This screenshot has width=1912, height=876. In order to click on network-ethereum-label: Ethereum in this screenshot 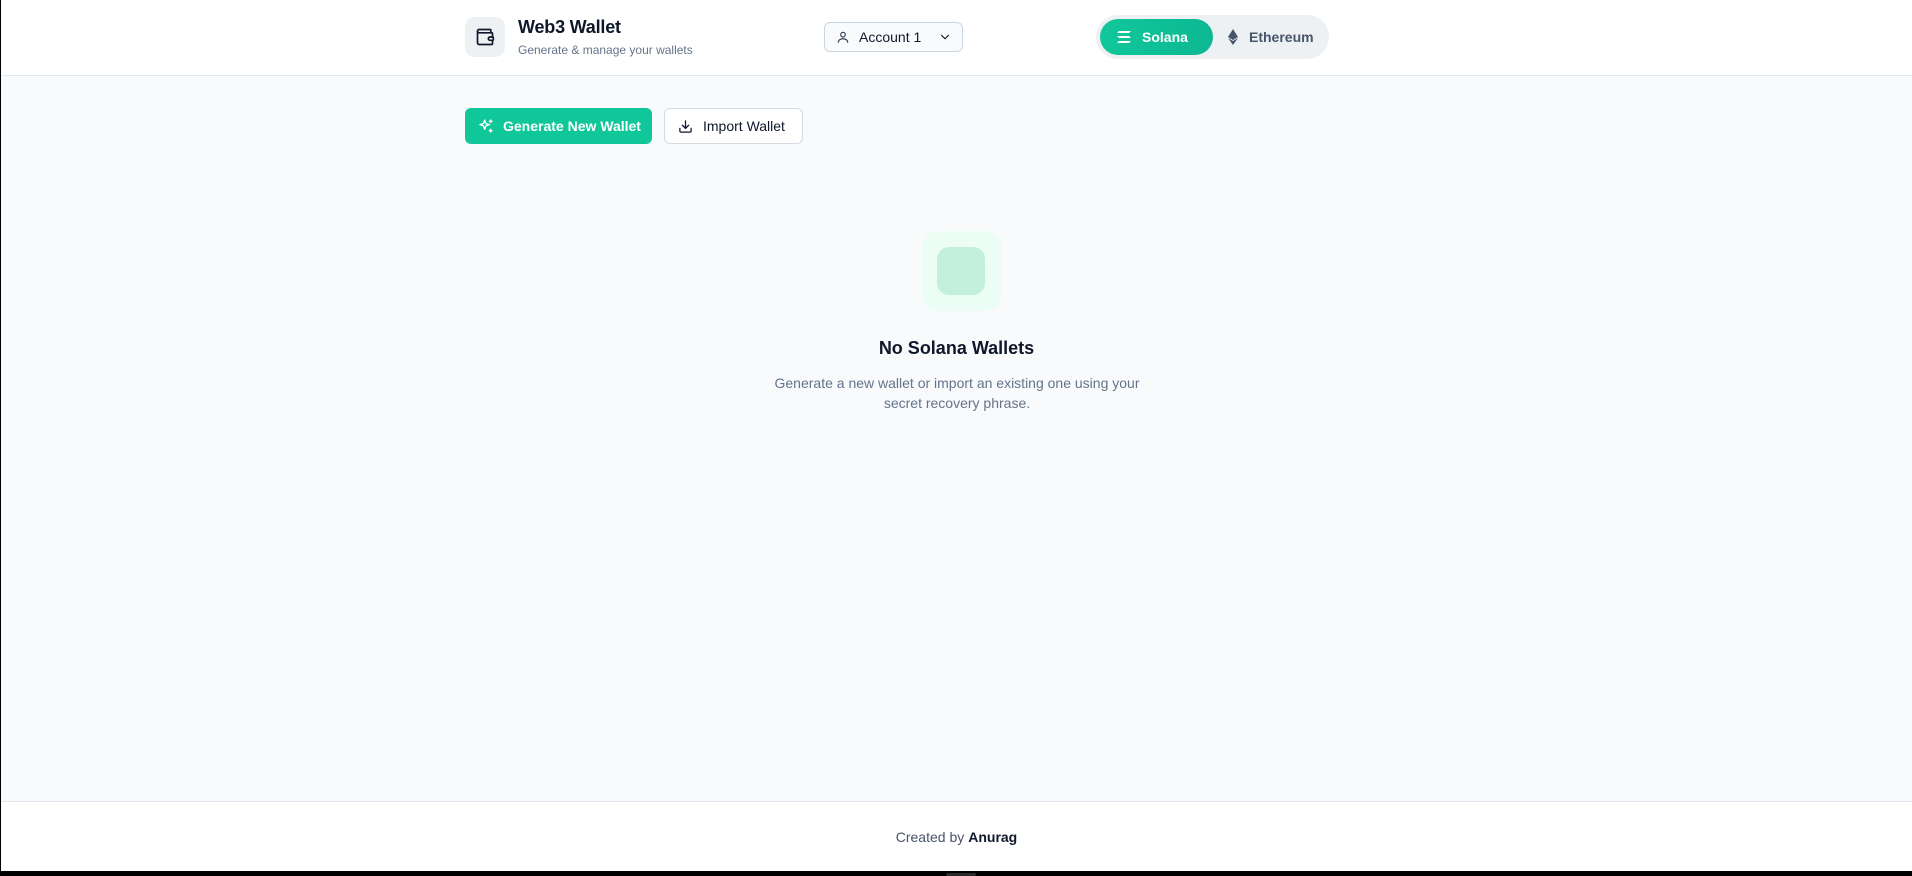, I will do `click(1281, 37)`.